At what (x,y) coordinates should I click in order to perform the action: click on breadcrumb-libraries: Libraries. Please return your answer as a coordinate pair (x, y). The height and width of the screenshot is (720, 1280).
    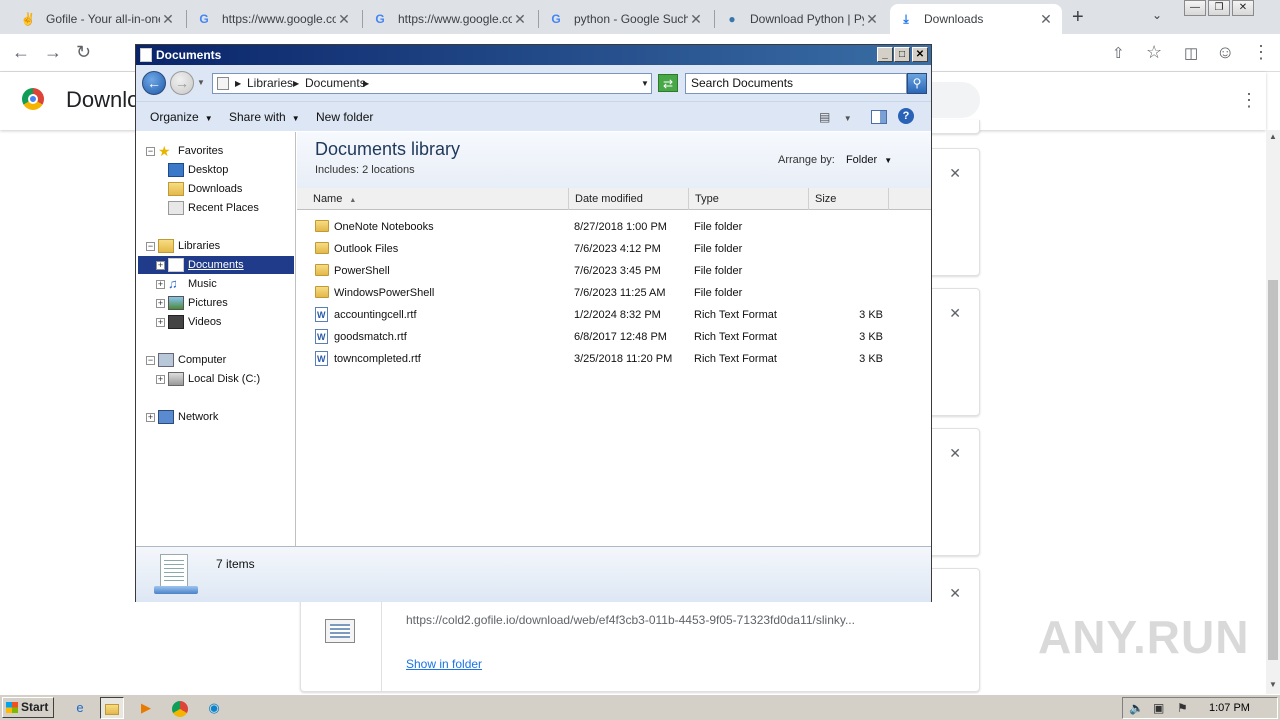
    Looking at the image, I should click on (270, 83).